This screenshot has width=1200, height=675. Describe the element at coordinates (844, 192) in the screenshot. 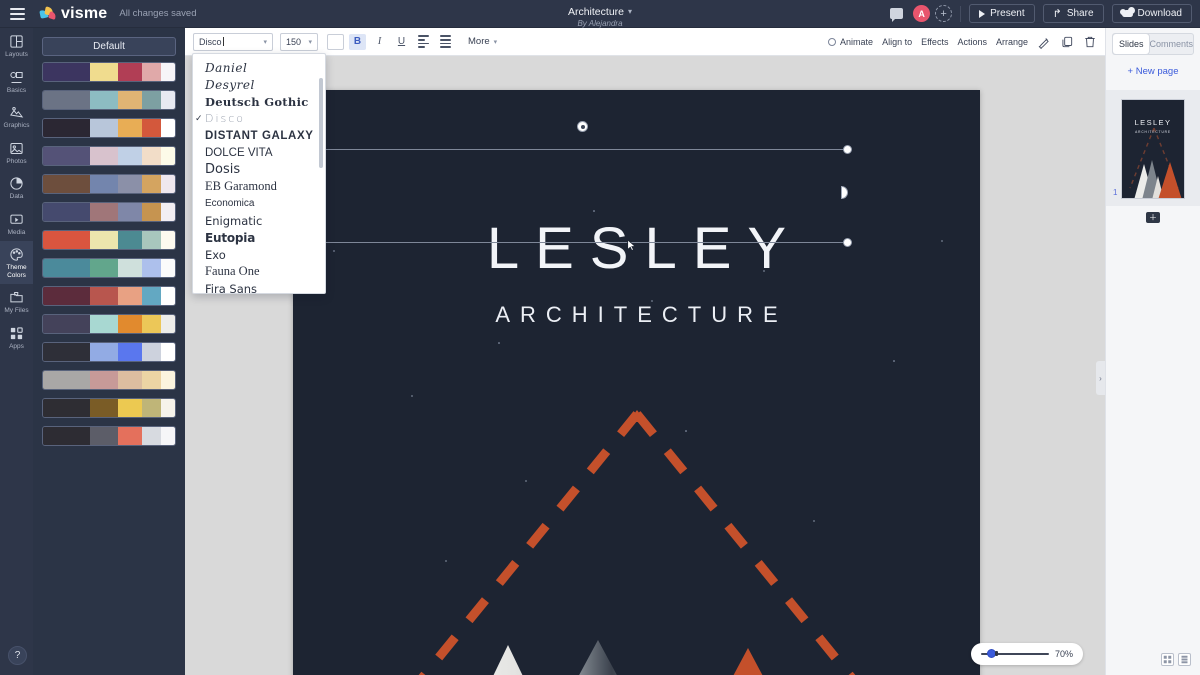

I see `resize-handle-right` at that location.